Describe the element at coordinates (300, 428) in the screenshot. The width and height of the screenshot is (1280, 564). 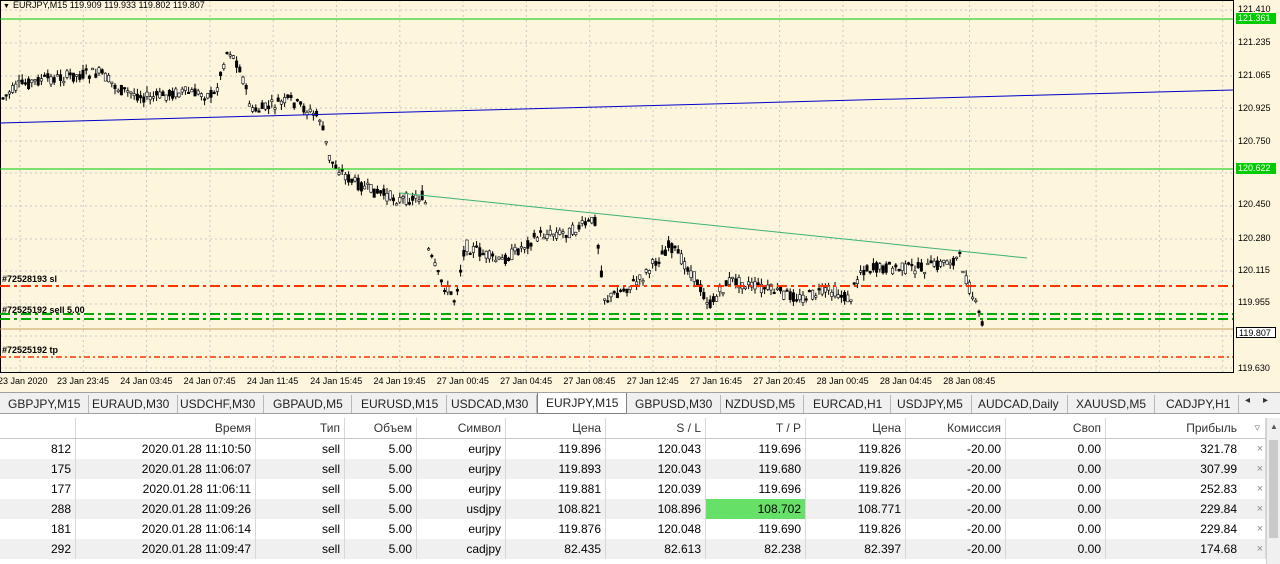
I see `column-header-type: Тип` at that location.